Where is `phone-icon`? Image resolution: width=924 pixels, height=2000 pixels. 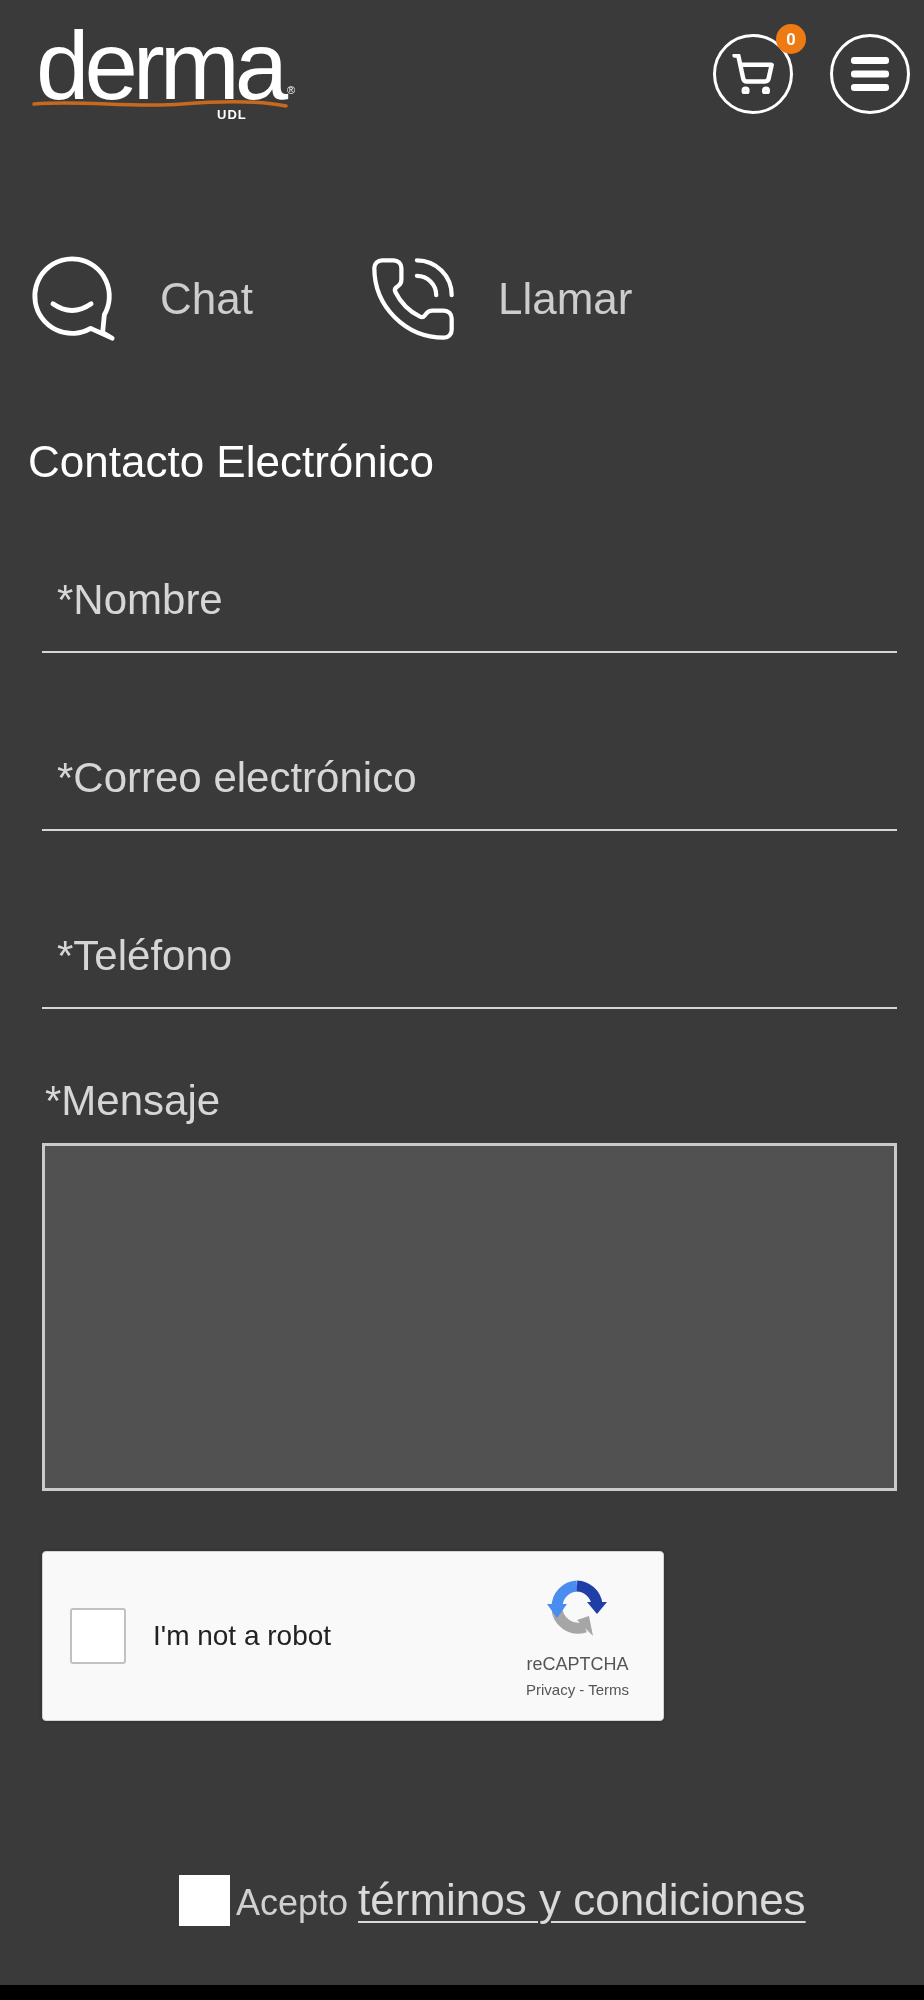
phone-icon is located at coordinates (412, 299).